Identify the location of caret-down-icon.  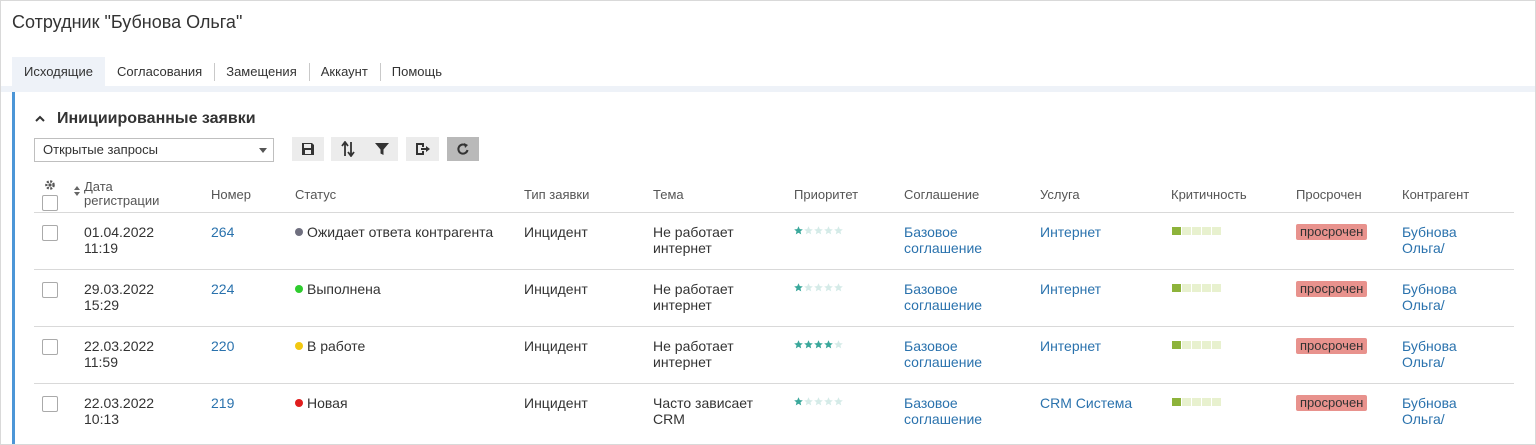
(263, 150).